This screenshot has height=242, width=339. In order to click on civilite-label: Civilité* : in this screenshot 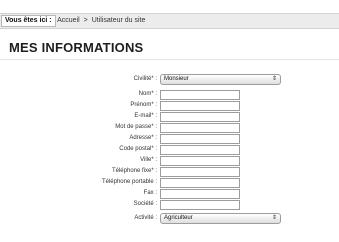, I will do `click(145, 79)`.